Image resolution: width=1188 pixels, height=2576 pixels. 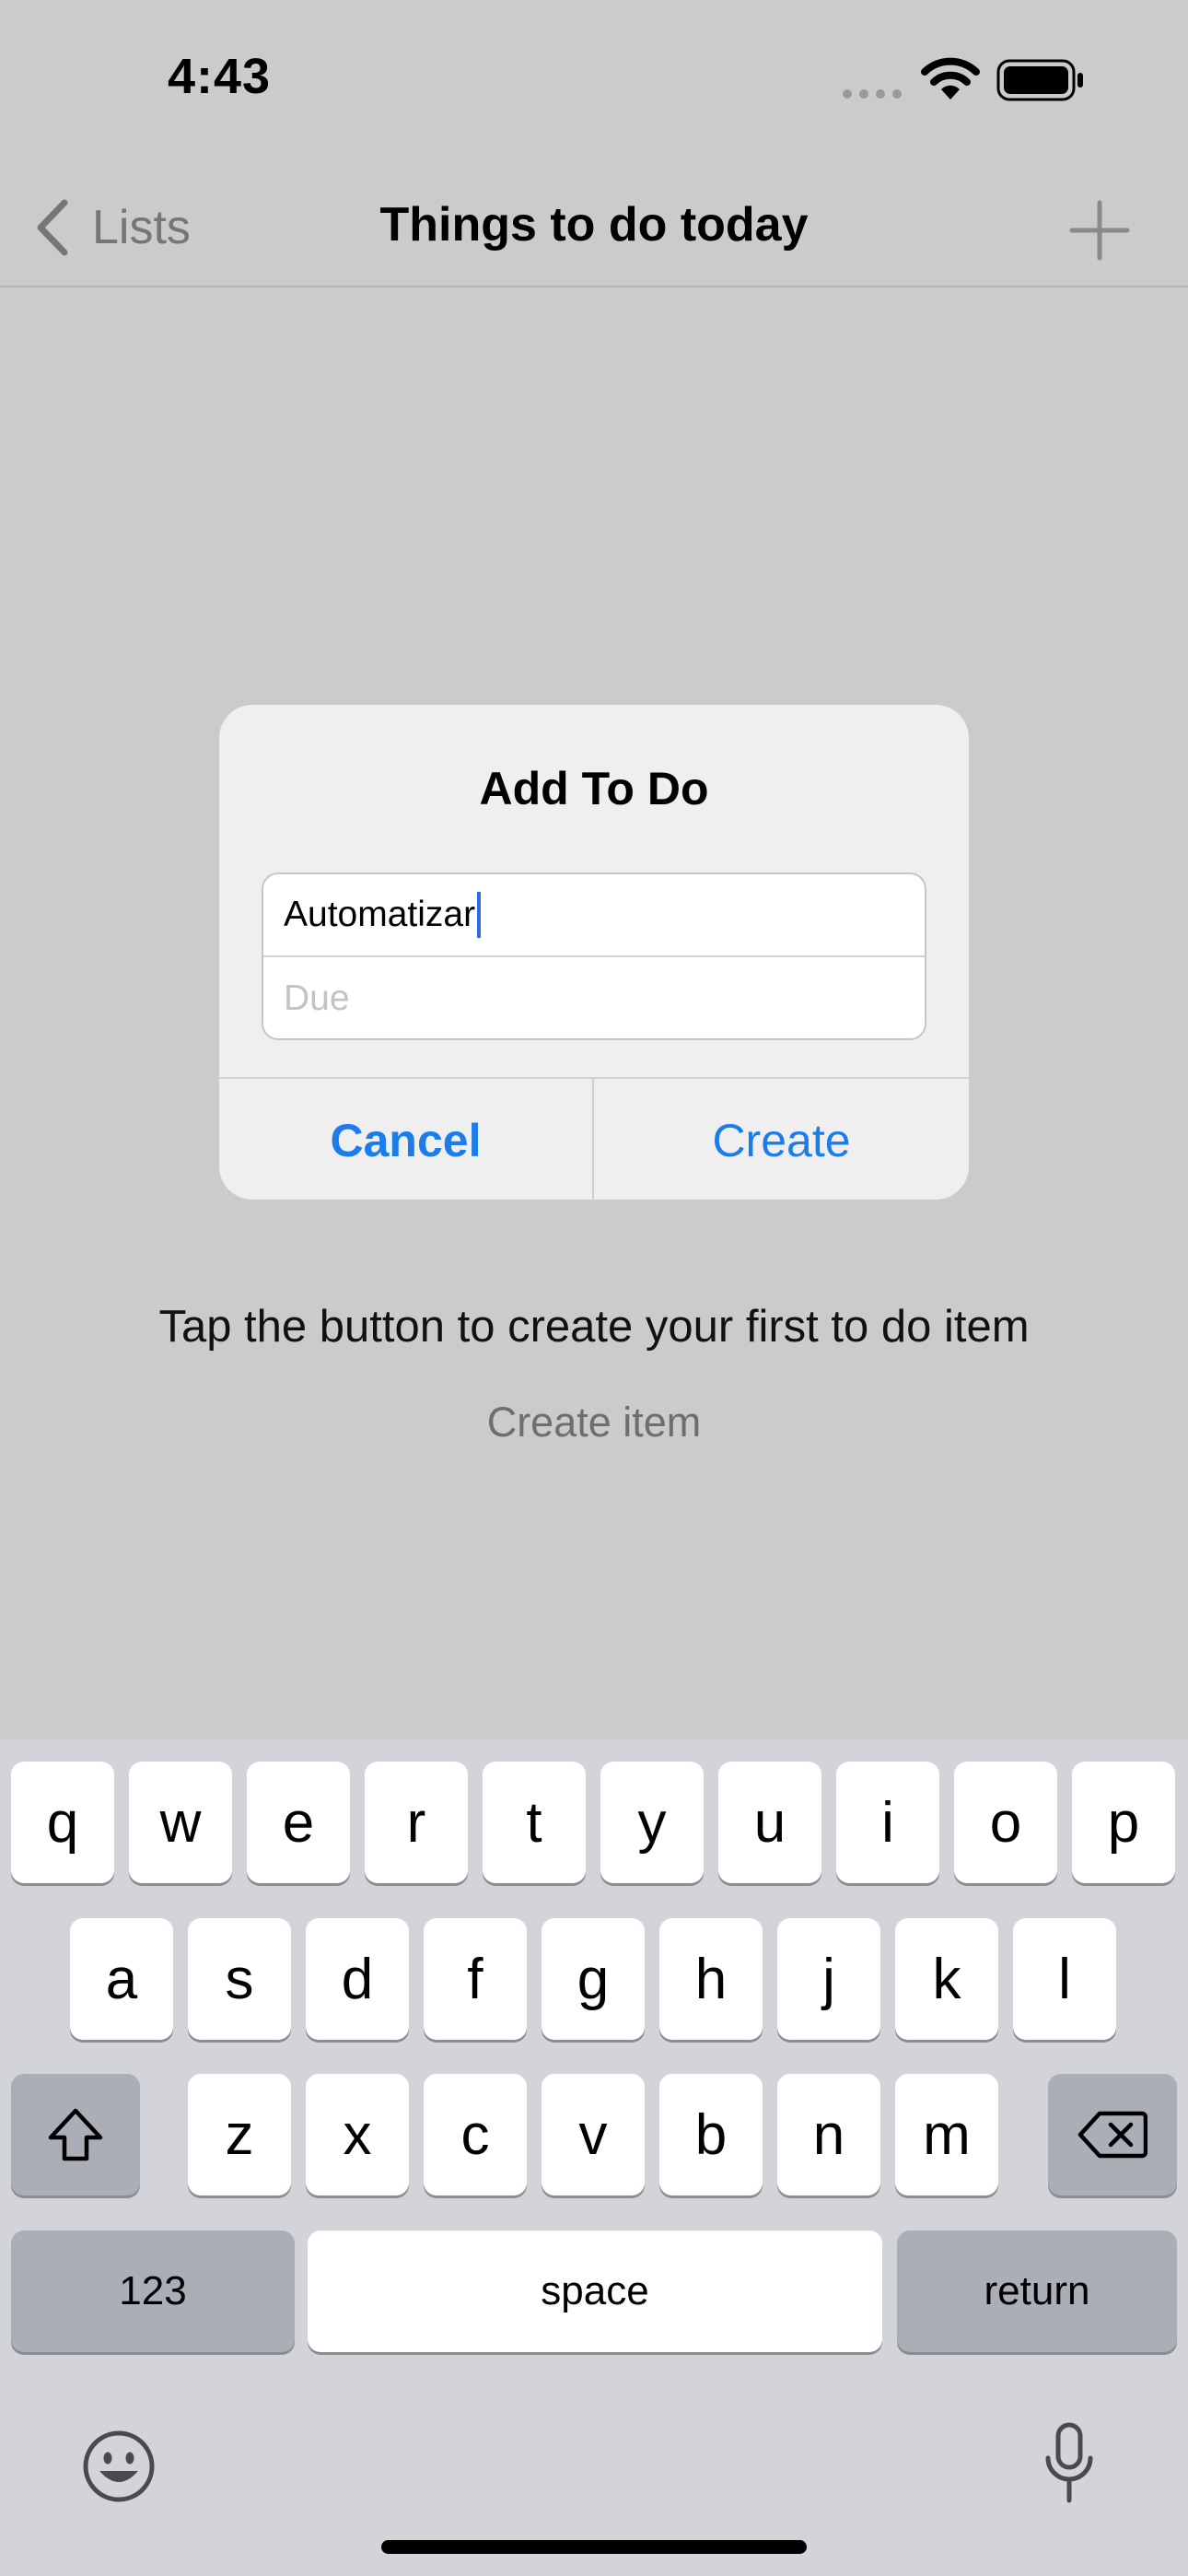 What do you see at coordinates (298, 1822) in the screenshot?
I see `key-e: e` at bounding box center [298, 1822].